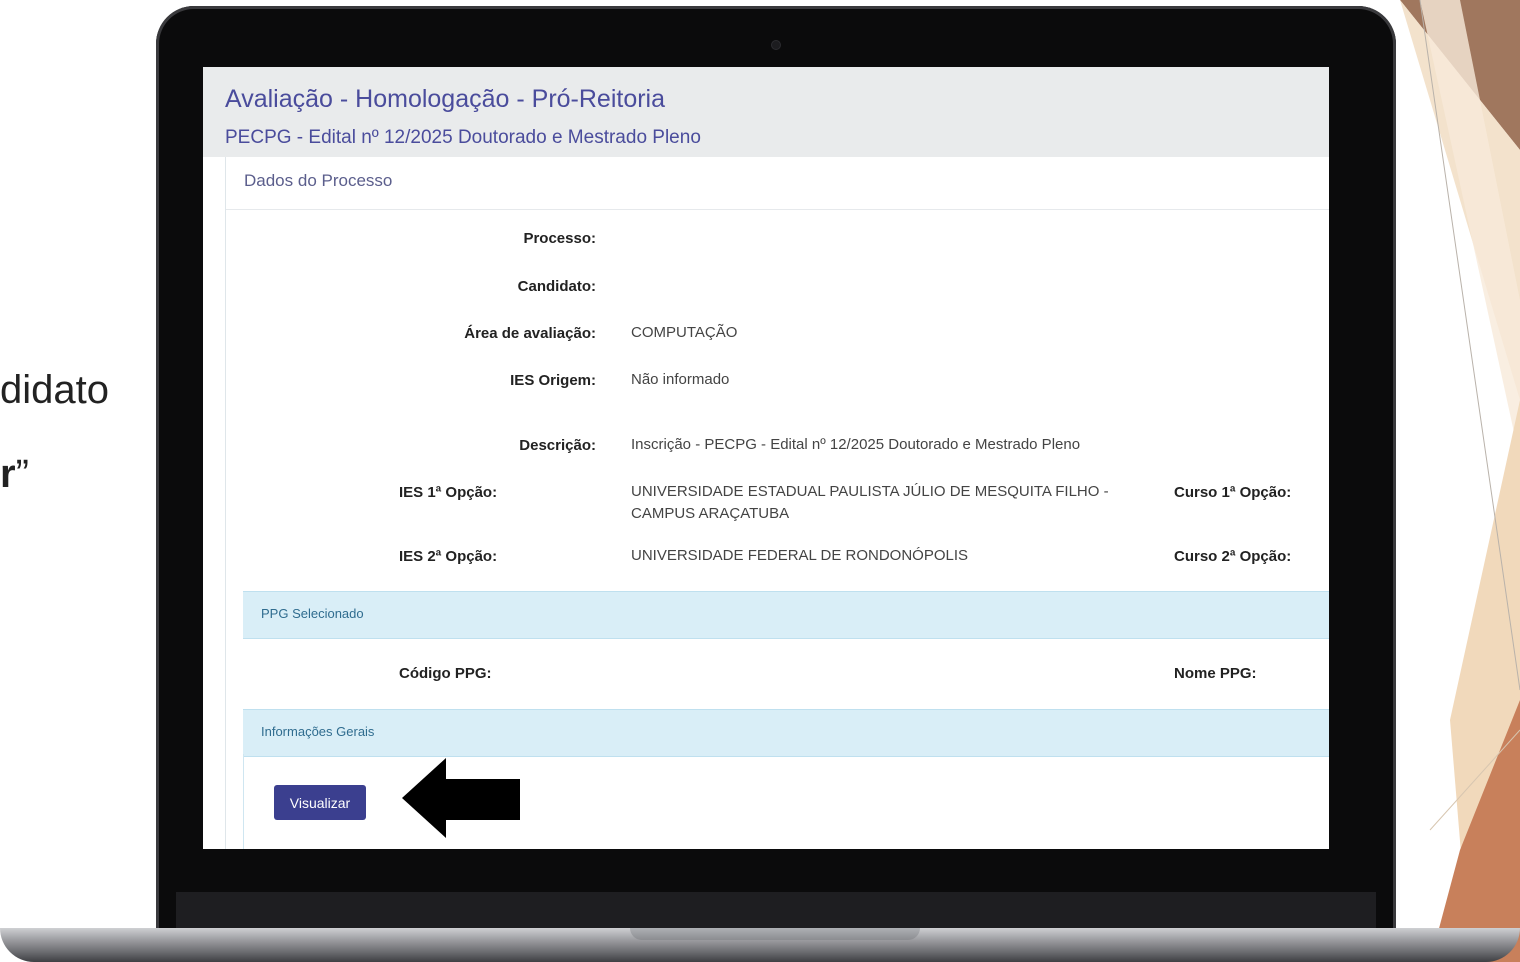 This screenshot has height=962, width=1520. What do you see at coordinates (776, 910) in the screenshot?
I see `laptop-bezel` at bounding box center [776, 910].